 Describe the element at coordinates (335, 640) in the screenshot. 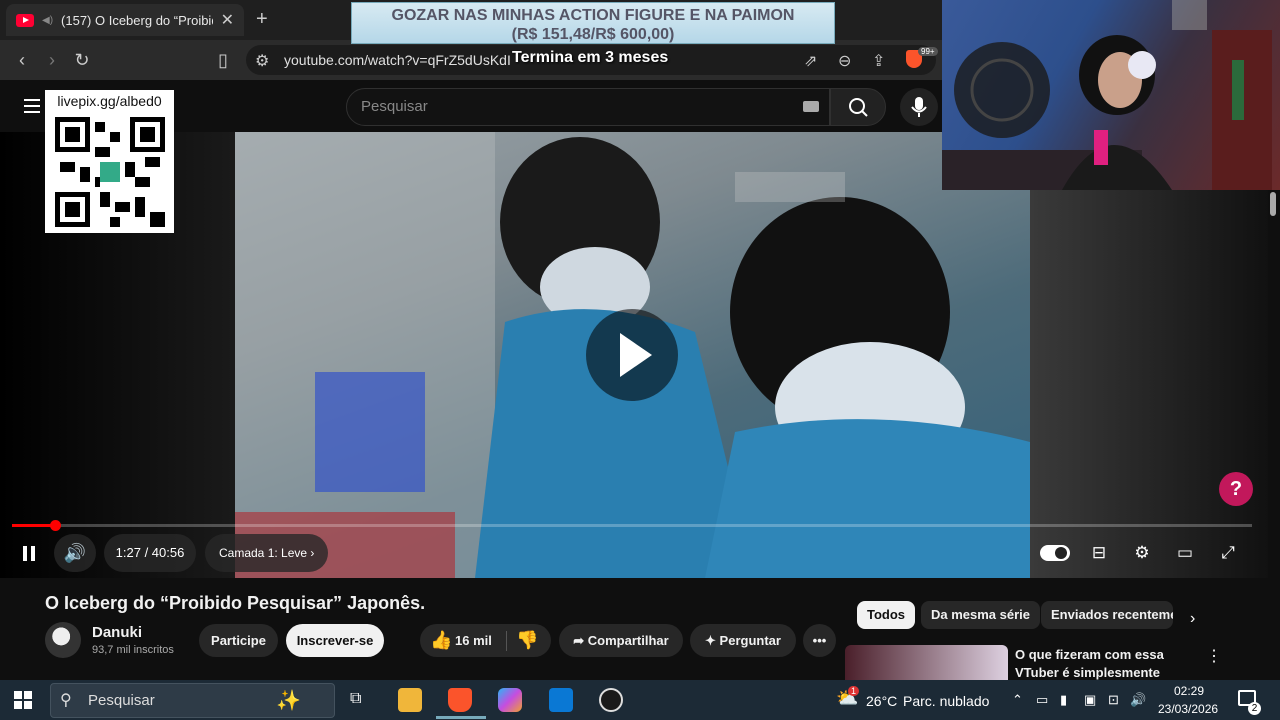

I see `subscribe-button: Inscrever-se` at that location.